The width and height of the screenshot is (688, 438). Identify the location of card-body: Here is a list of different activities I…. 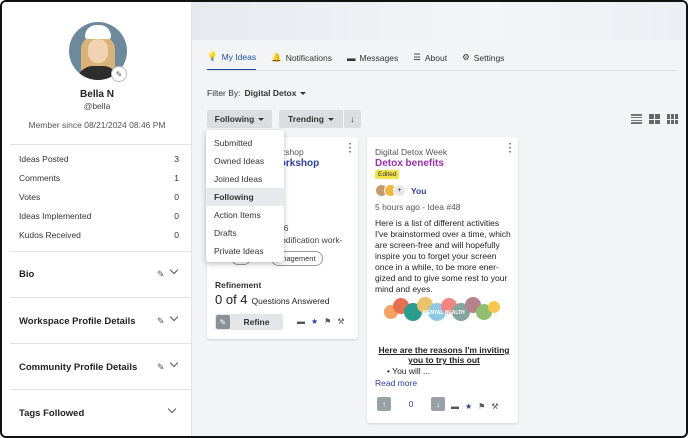
(443, 256).